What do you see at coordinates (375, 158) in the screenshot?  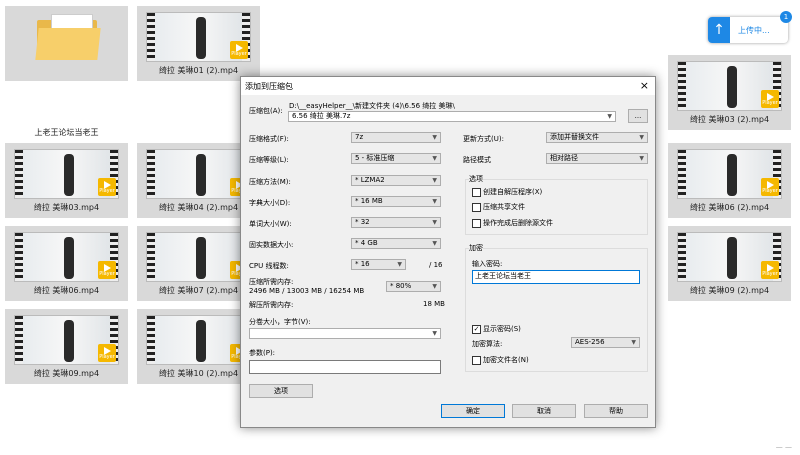 I see `level-value: 5 - 标准压缩` at bounding box center [375, 158].